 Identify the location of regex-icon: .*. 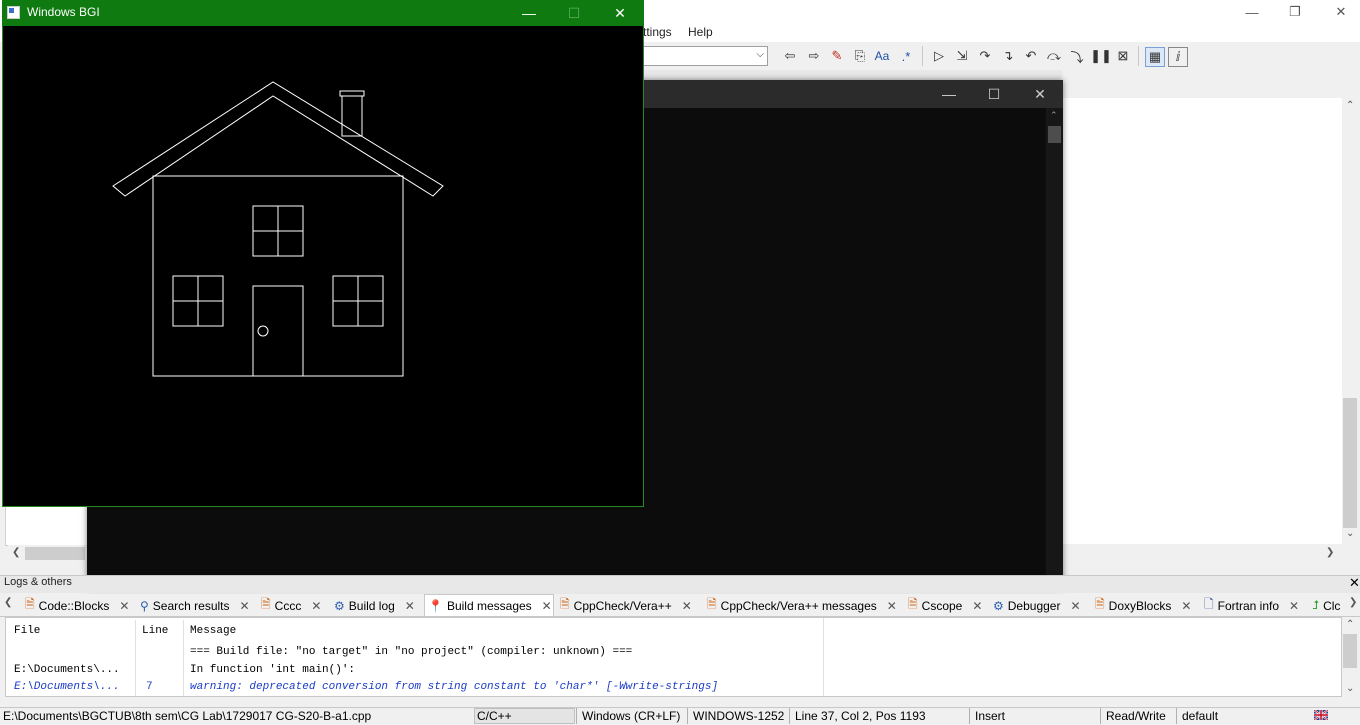
(906, 56).